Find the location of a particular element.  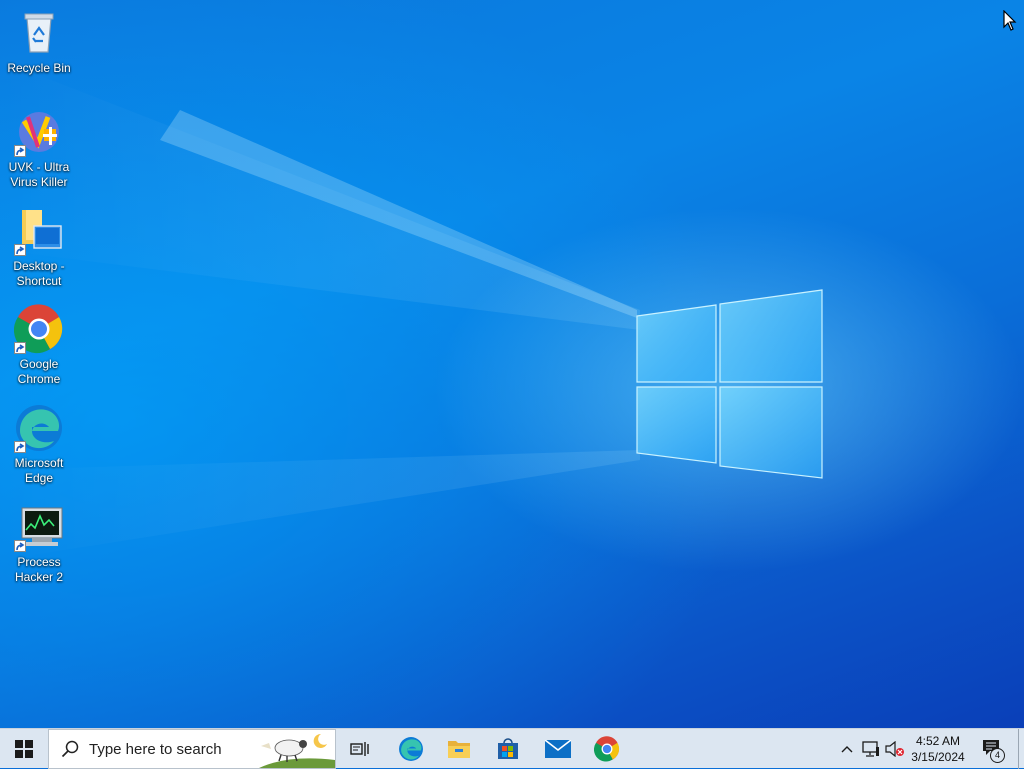

network-icon is located at coordinates (870, 749).